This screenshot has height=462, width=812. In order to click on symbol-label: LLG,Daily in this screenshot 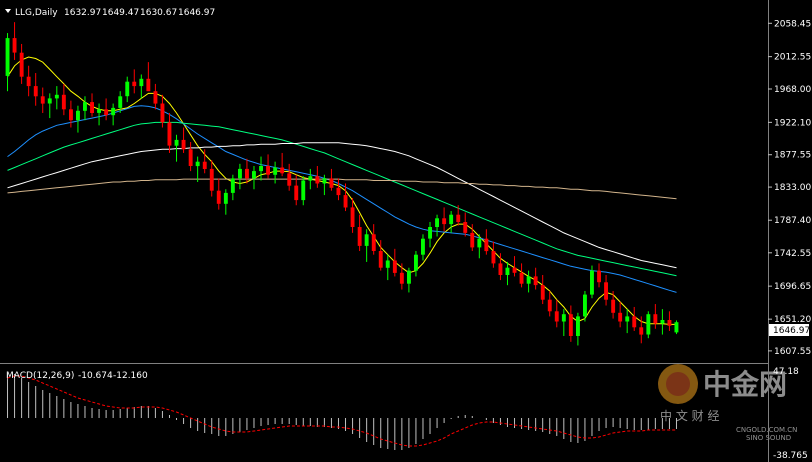, I will do `click(36, 13)`.